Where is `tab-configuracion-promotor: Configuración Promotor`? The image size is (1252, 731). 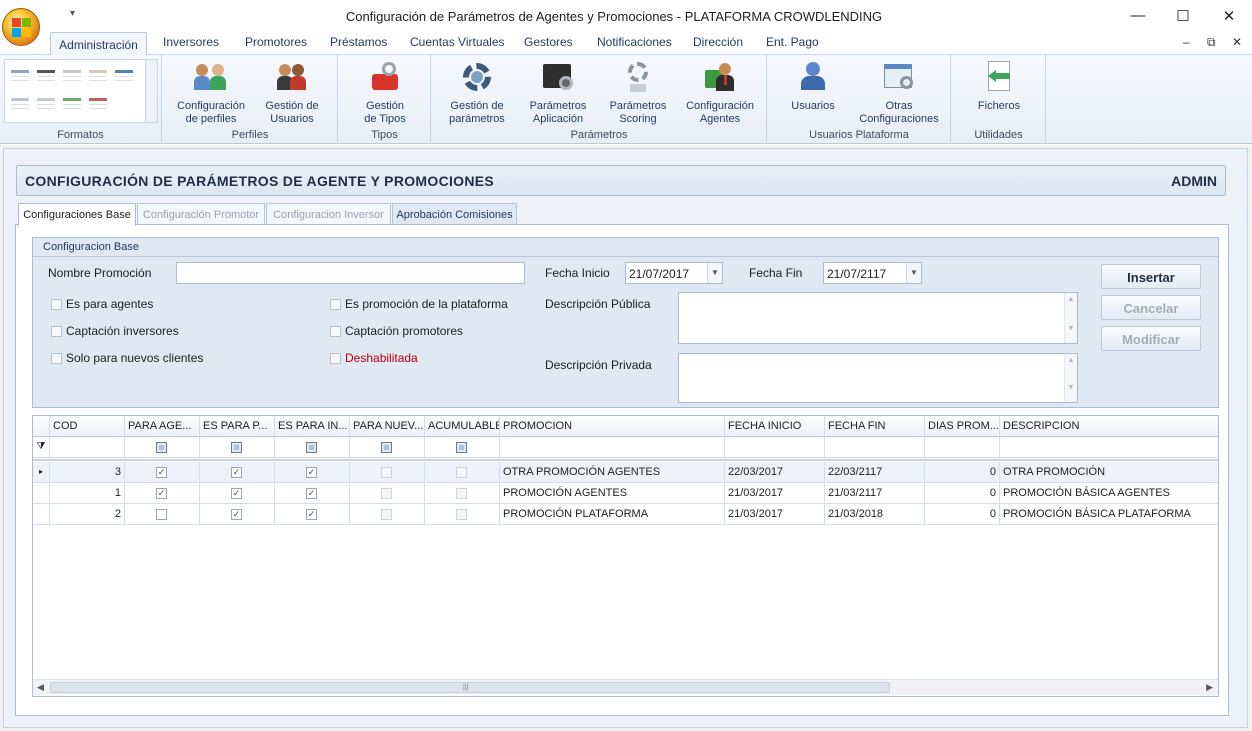
tab-configuracion-promotor: Configuración Promotor is located at coordinates (201, 214).